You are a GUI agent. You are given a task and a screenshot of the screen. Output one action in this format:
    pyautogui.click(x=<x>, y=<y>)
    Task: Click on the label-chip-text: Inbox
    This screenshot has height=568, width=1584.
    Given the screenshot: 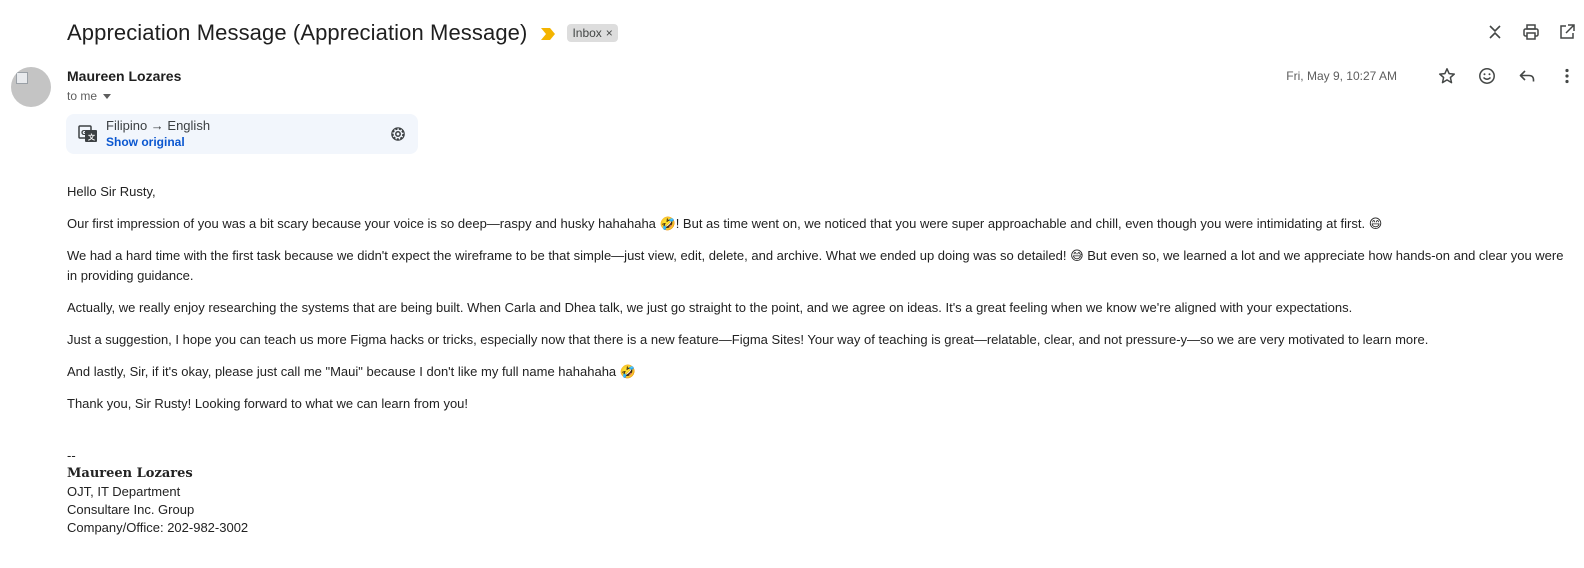 What is the action you would take?
    pyautogui.click(x=587, y=33)
    